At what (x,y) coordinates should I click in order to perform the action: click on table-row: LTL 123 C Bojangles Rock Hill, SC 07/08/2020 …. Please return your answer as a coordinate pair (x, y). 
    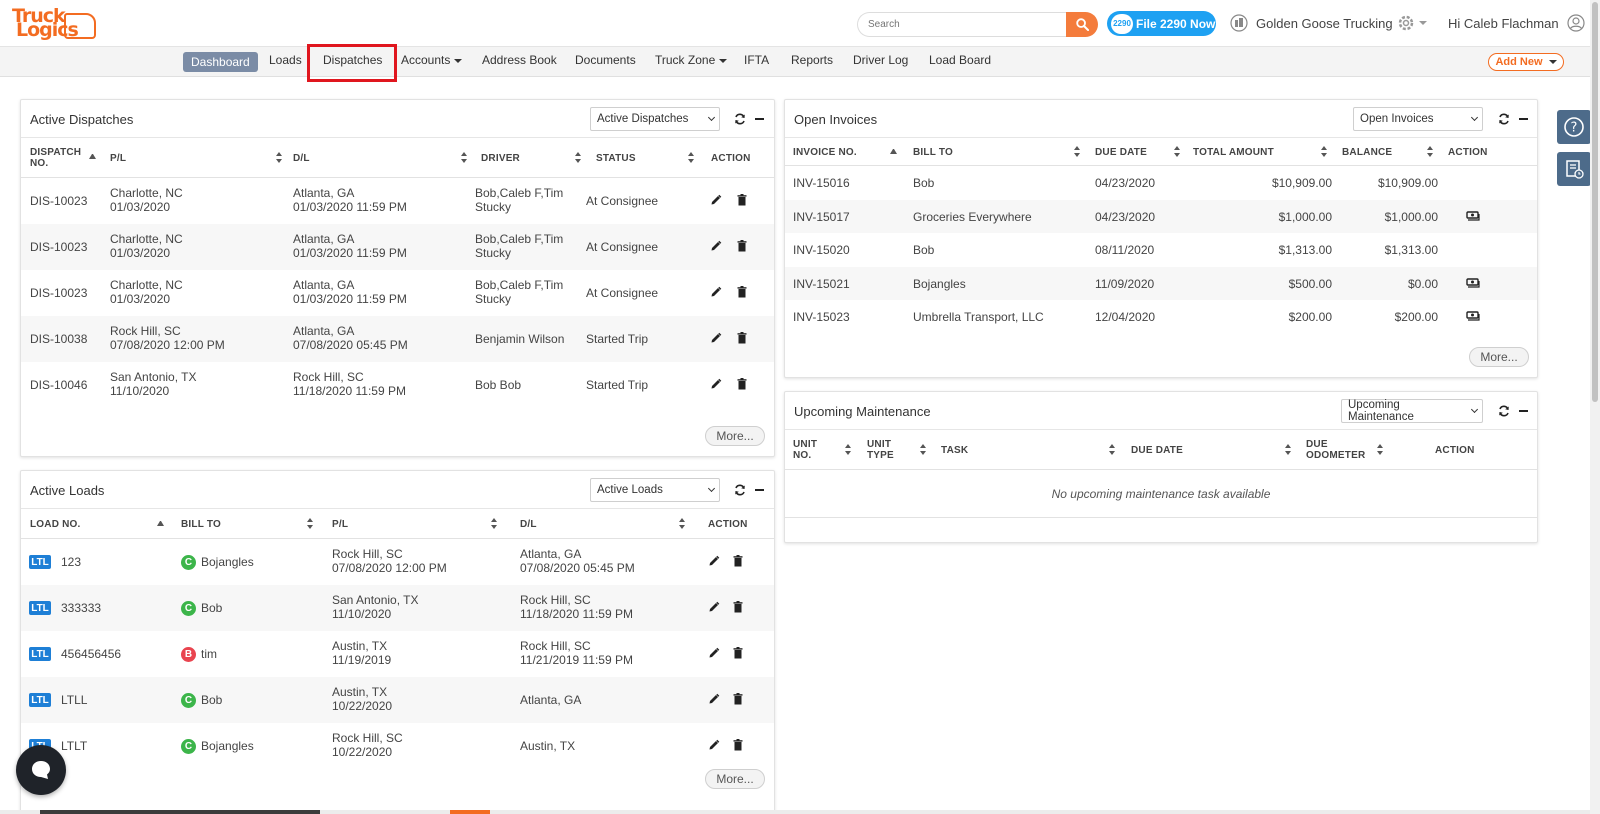
    Looking at the image, I should click on (397, 562).